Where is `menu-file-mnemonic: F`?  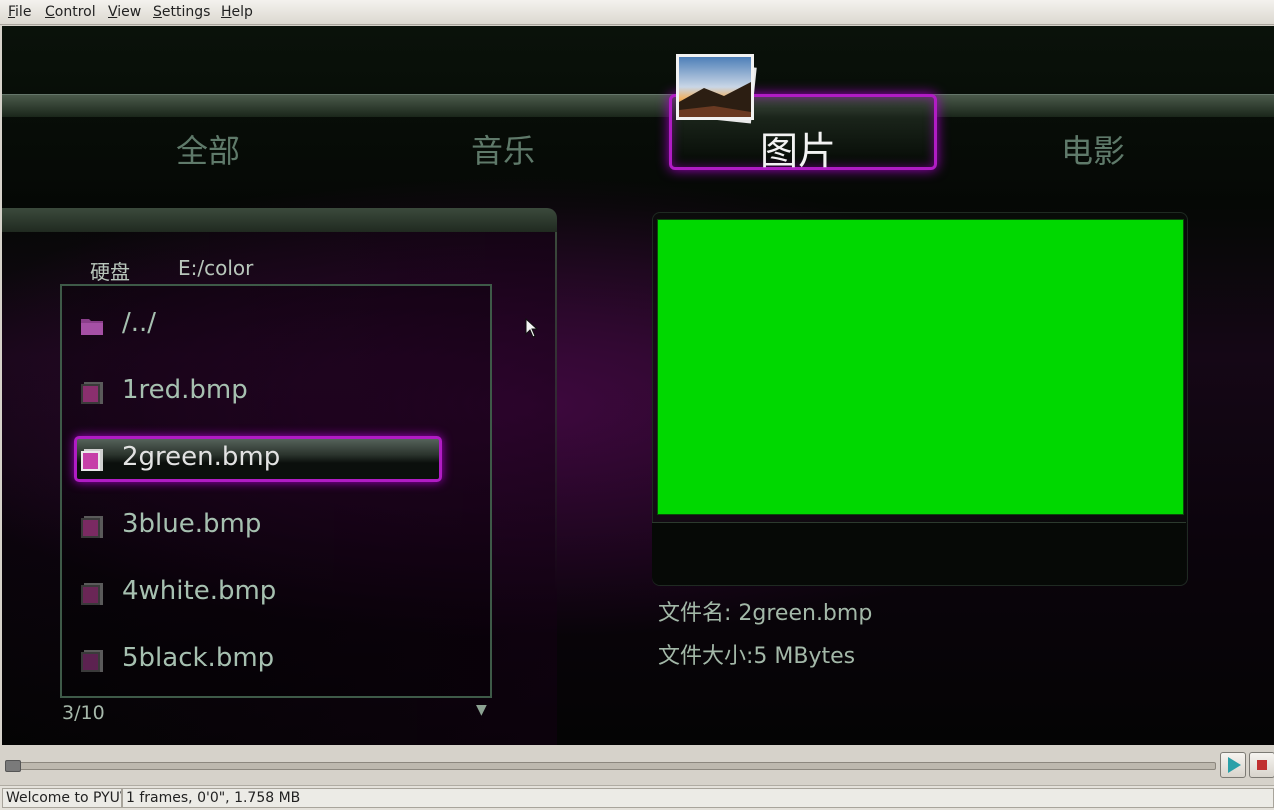 menu-file-mnemonic: F is located at coordinates (12, 12).